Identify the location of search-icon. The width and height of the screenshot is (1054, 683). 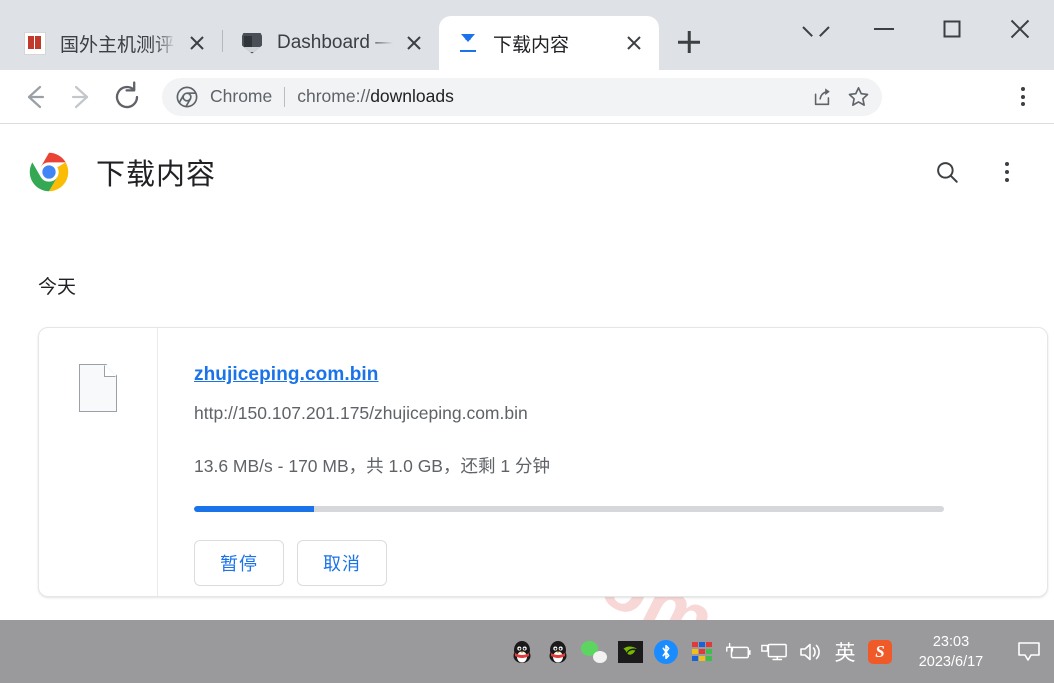
(947, 172).